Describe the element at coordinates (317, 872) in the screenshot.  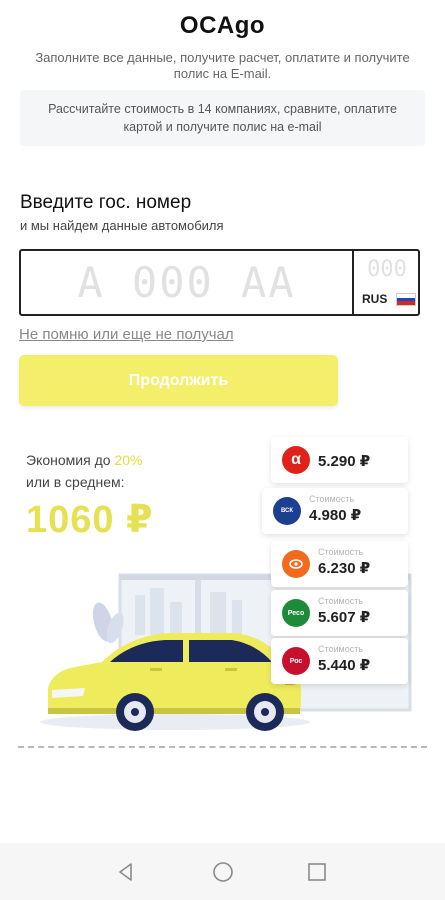
I see `recents-icon` at that location.